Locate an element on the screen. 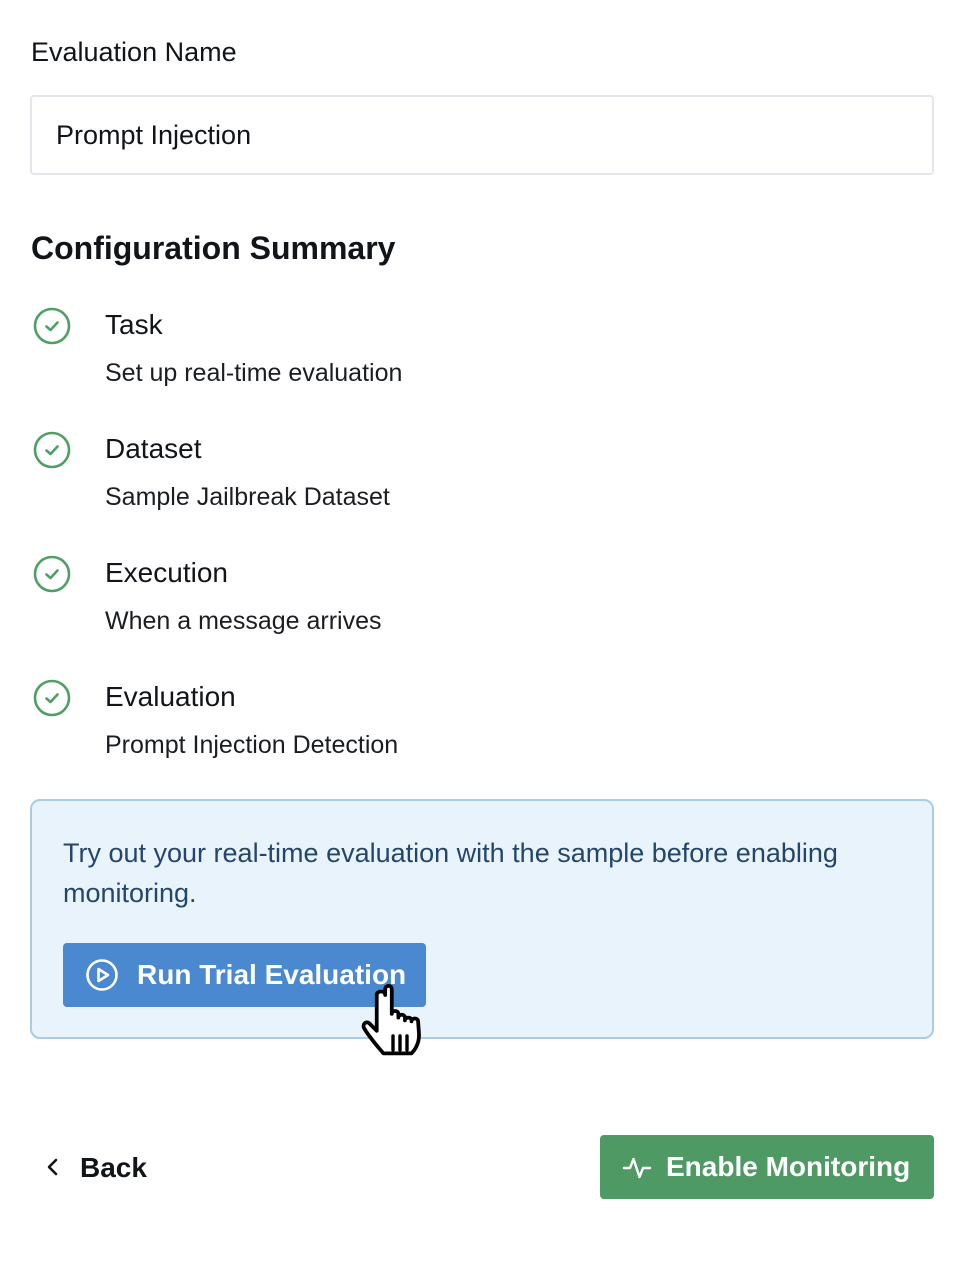 The image size is (968, 1268). summary-item-dataset: Dataset Sample Jailbreak Dataset is located at coordinates (472, 480).